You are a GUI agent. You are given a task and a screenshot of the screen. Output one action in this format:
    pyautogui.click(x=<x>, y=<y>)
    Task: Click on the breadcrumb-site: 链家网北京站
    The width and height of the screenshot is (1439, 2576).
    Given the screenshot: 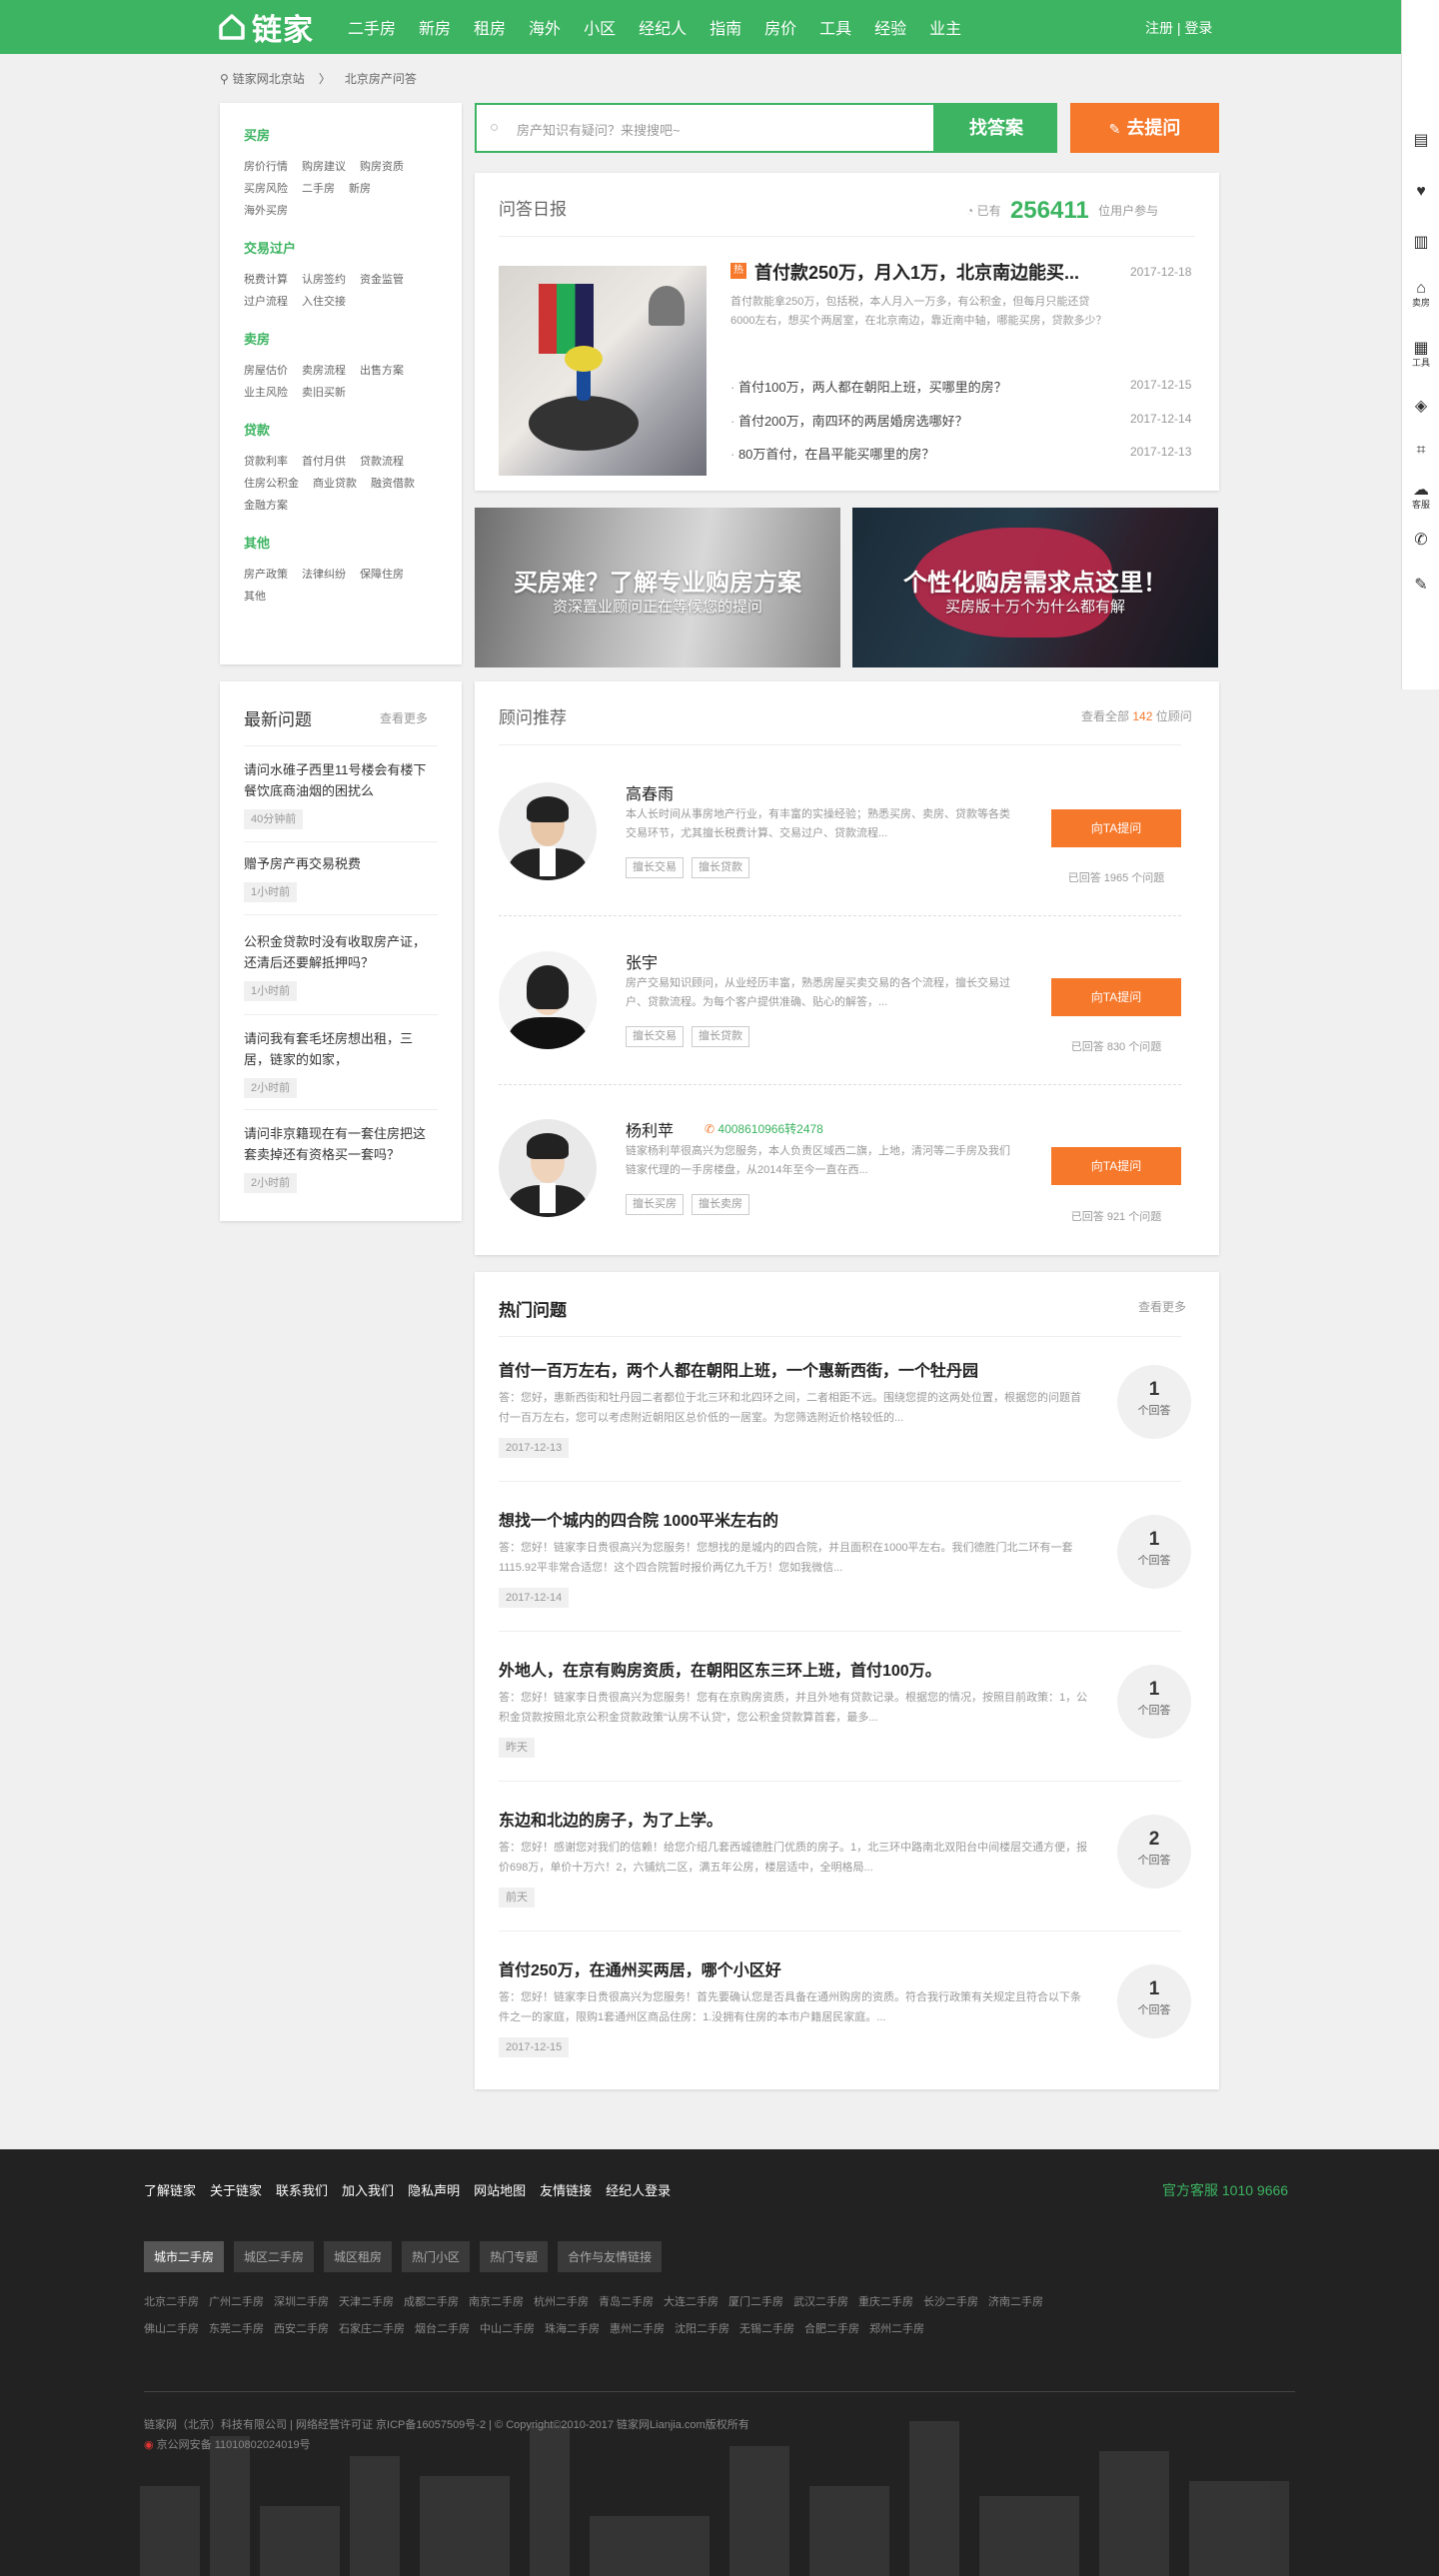 What is the action you would take?
    pyautogui.click(x=269, y=79)
    